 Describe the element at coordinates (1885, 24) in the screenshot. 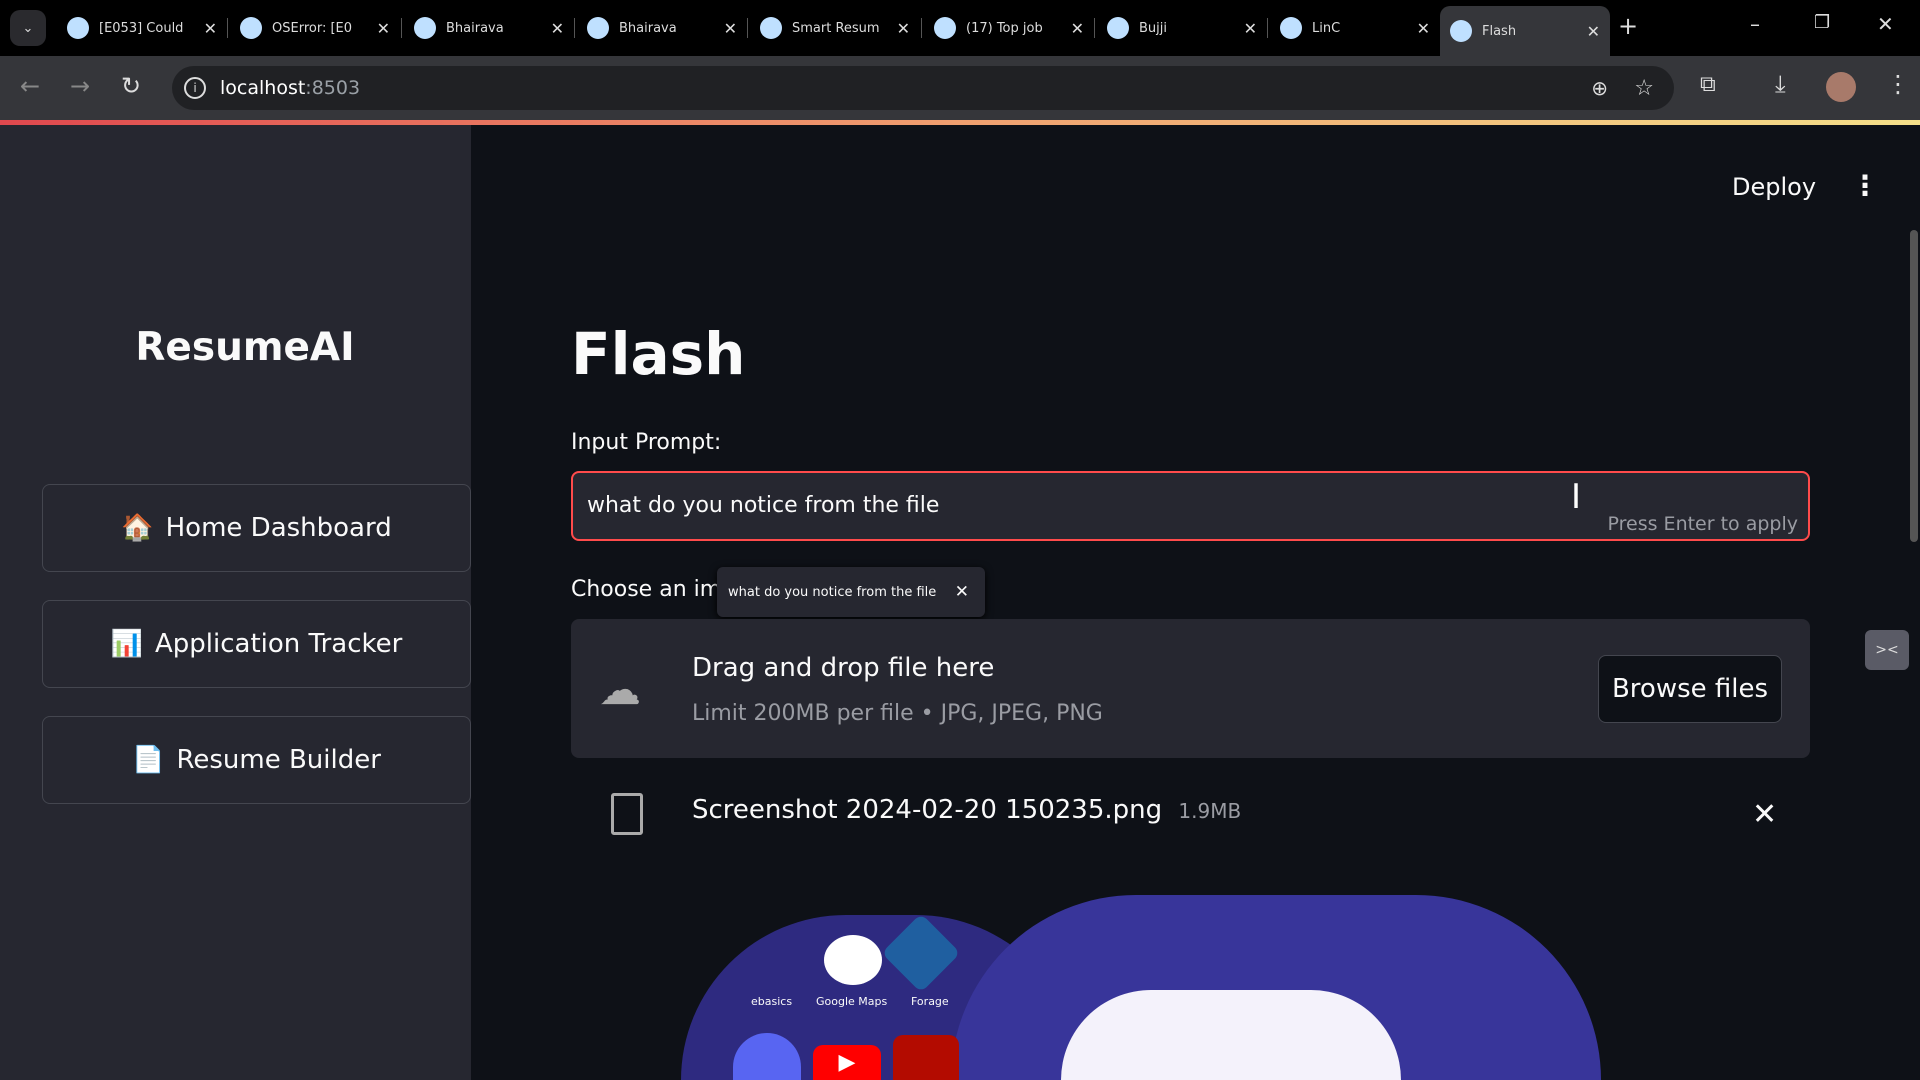

I see `close-window-button: ✕` at that location.